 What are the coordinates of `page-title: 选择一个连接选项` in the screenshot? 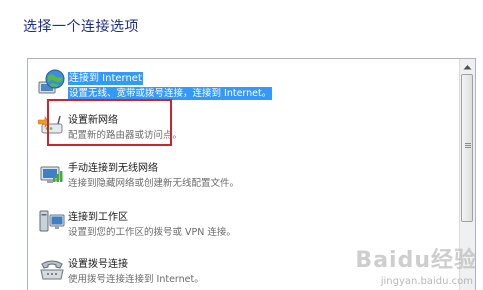 It's located at (81, 27).